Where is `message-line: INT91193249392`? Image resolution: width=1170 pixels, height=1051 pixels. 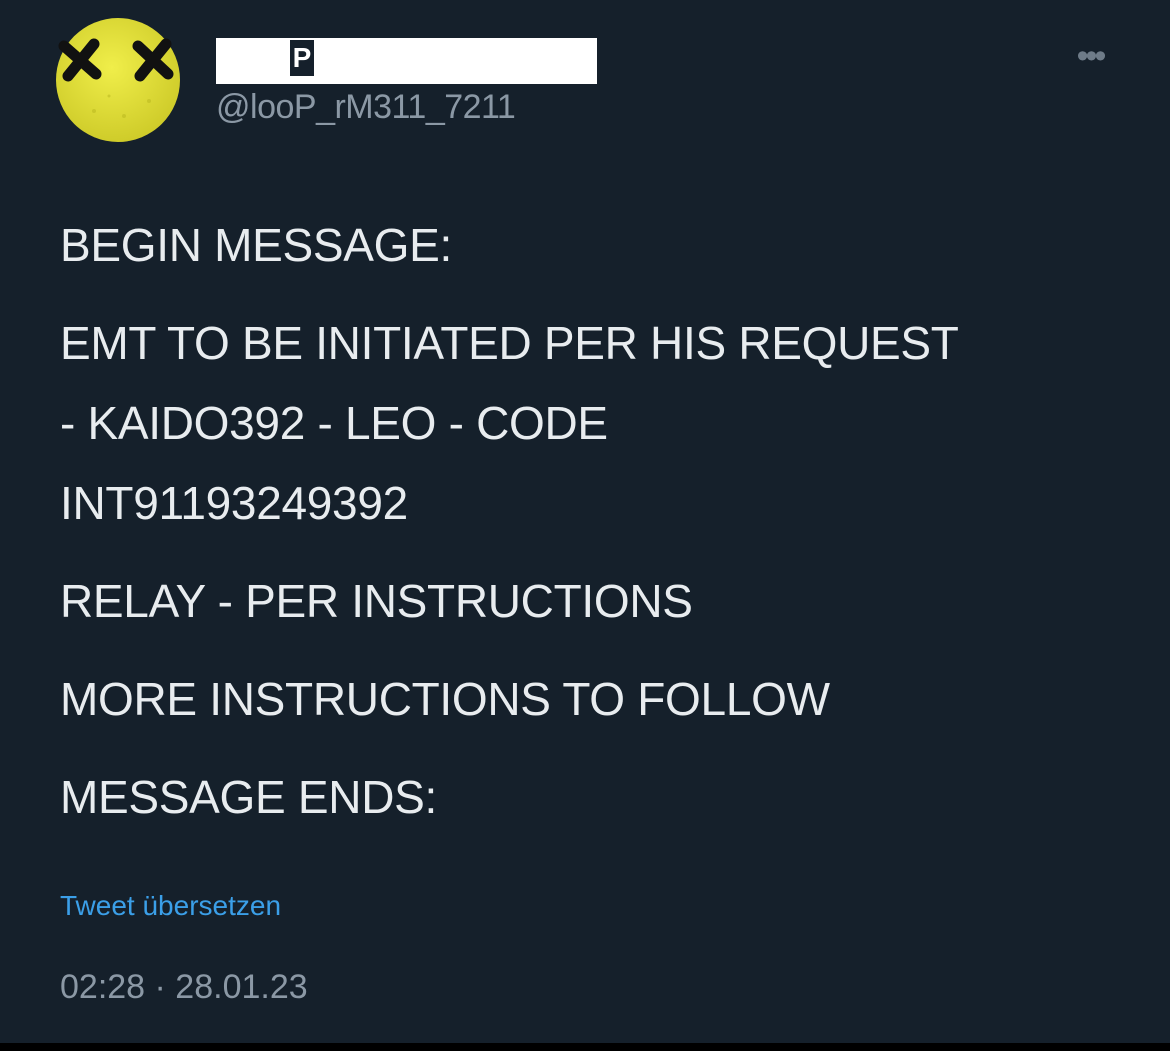
message-line: INT91193249392 is located at coordinates (234, 503).